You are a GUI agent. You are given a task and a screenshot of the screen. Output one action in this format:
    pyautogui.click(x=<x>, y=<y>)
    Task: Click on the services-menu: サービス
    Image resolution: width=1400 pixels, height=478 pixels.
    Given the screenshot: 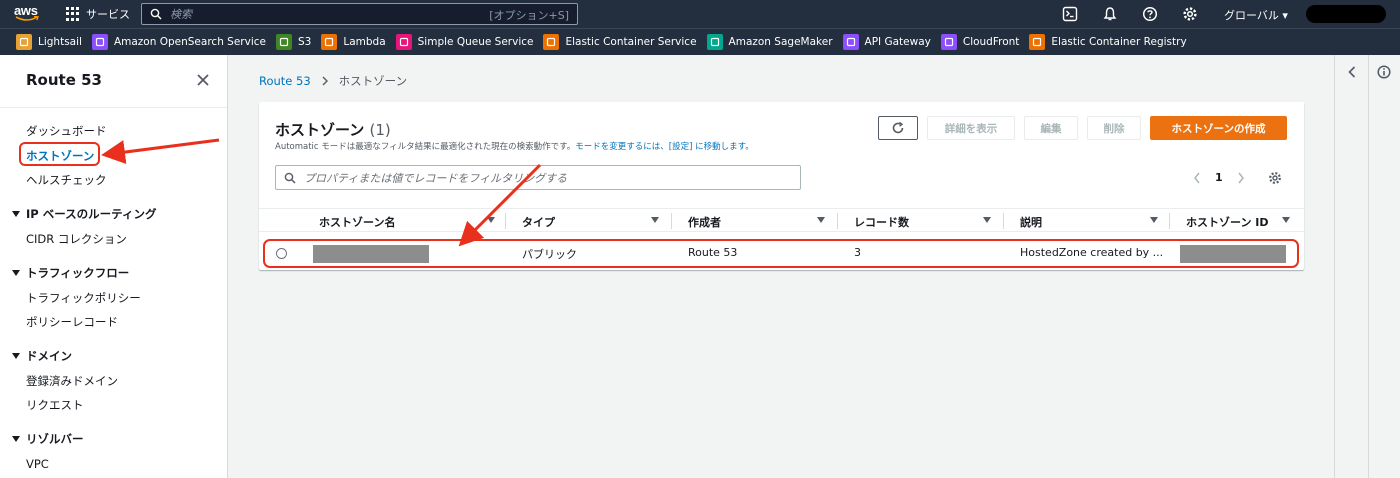 What is the action you would take?
    pyautogui.click(x=98, y=14)
    